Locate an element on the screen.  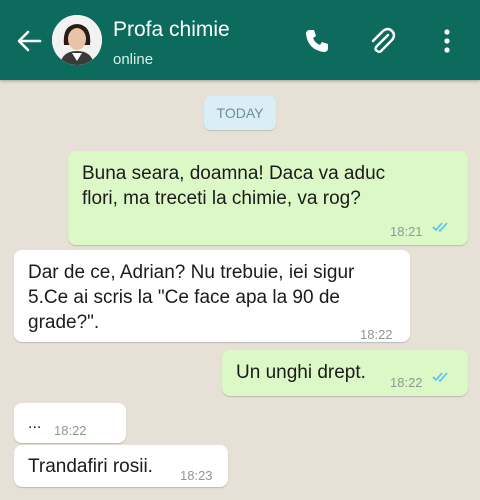
more-options-icon is located at coordinates (447, 41).